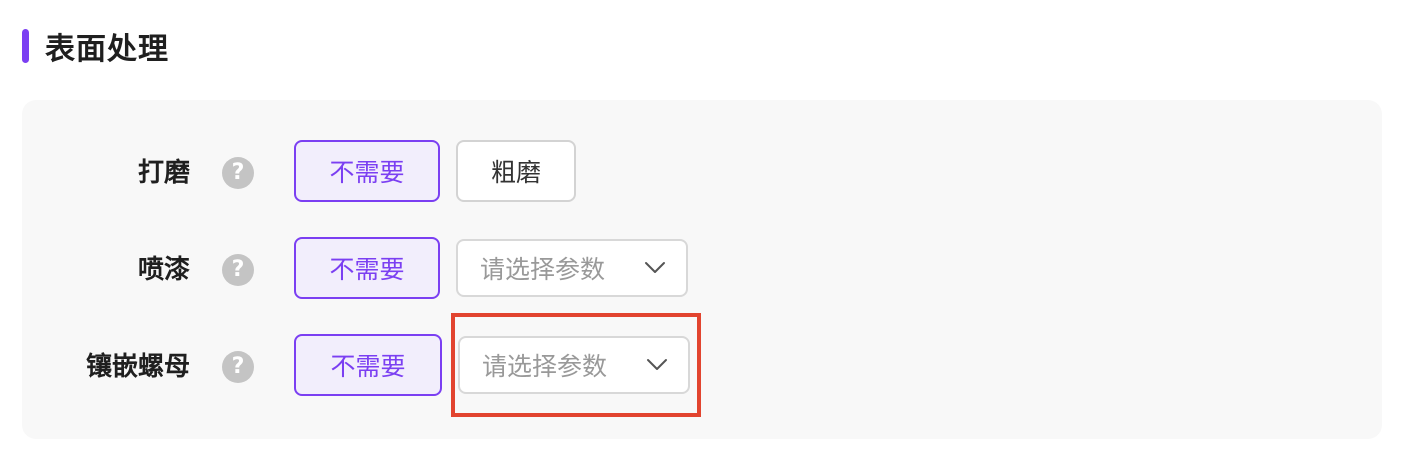  Describe the element at coordinates (163, 173) in the screenshot. I see `row-label: 打磨` at that location.